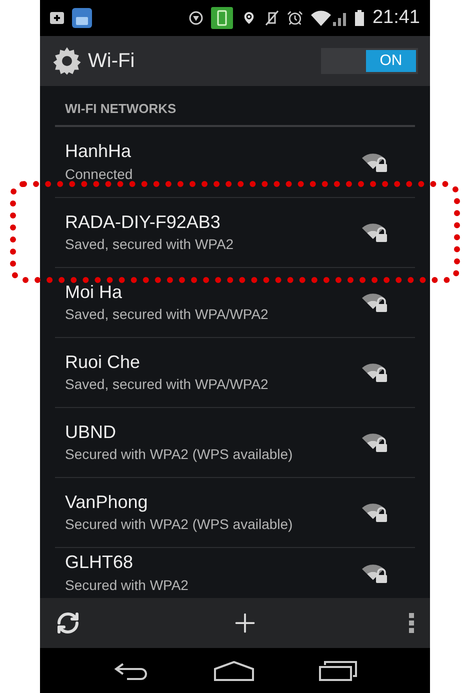 This screenshot has height=693, width=462. I want to click on network-name: Moi Ha, so click(94, 291).